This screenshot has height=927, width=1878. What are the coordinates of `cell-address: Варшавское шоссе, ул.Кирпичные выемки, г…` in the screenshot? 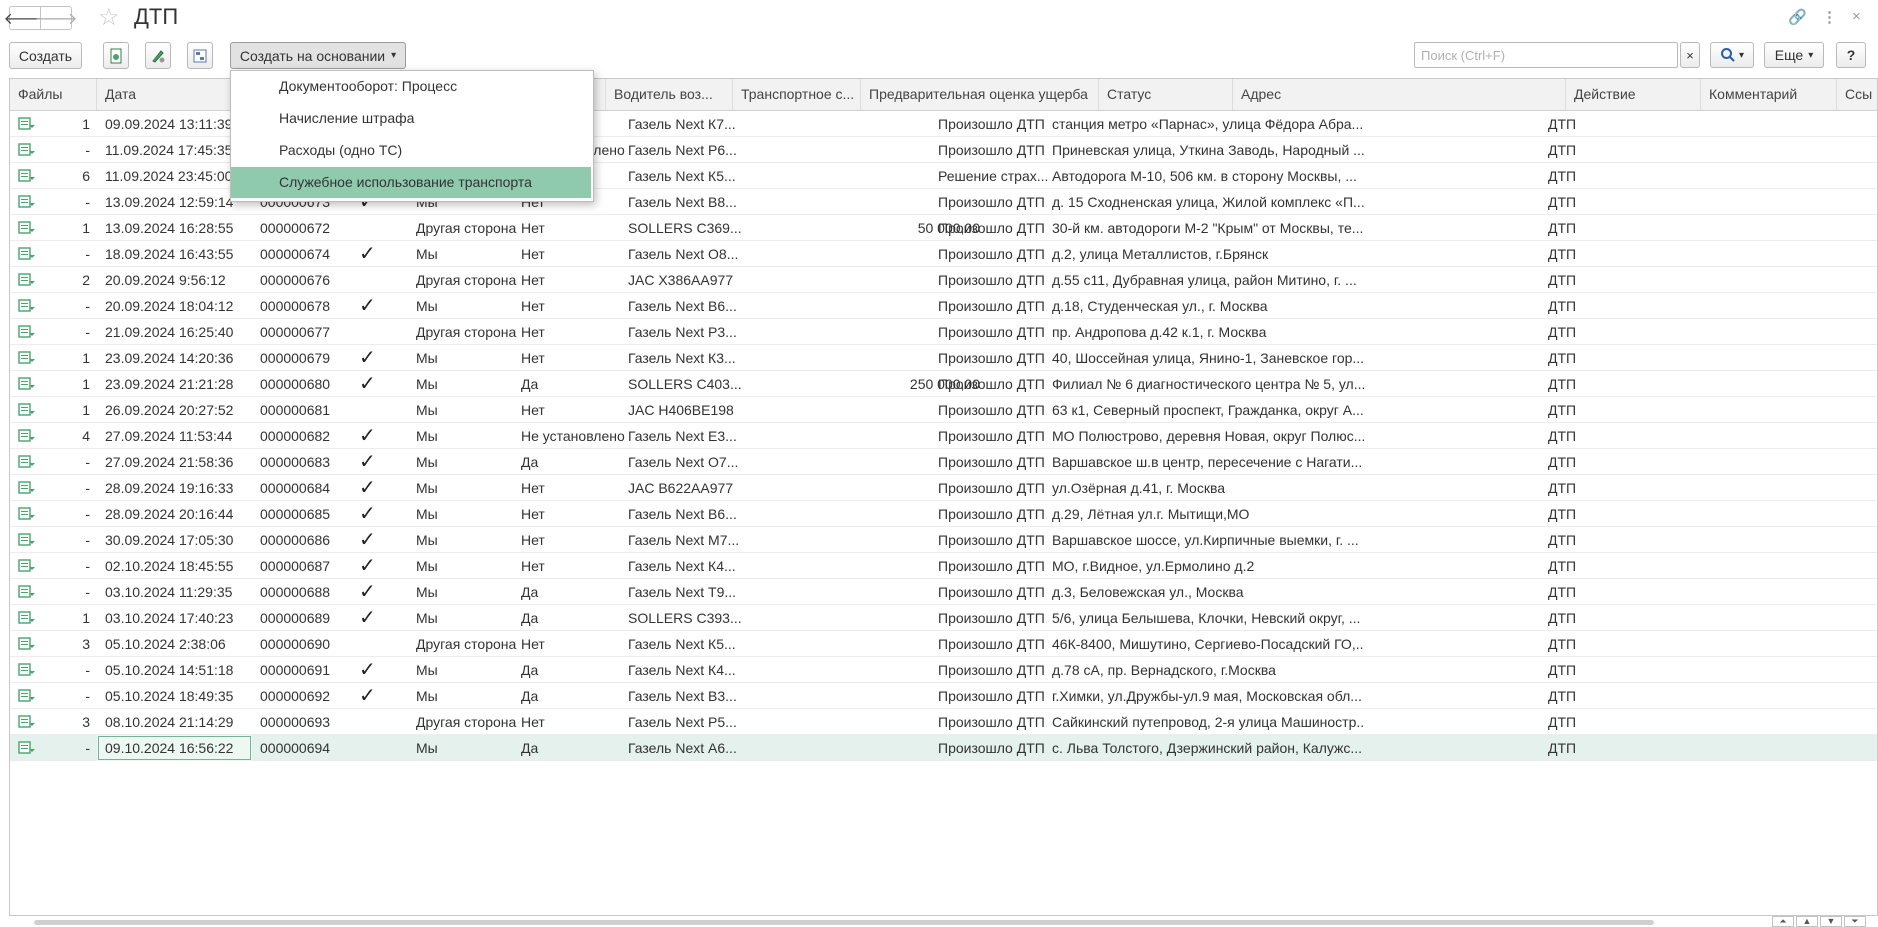 It's located at (1204, 540).